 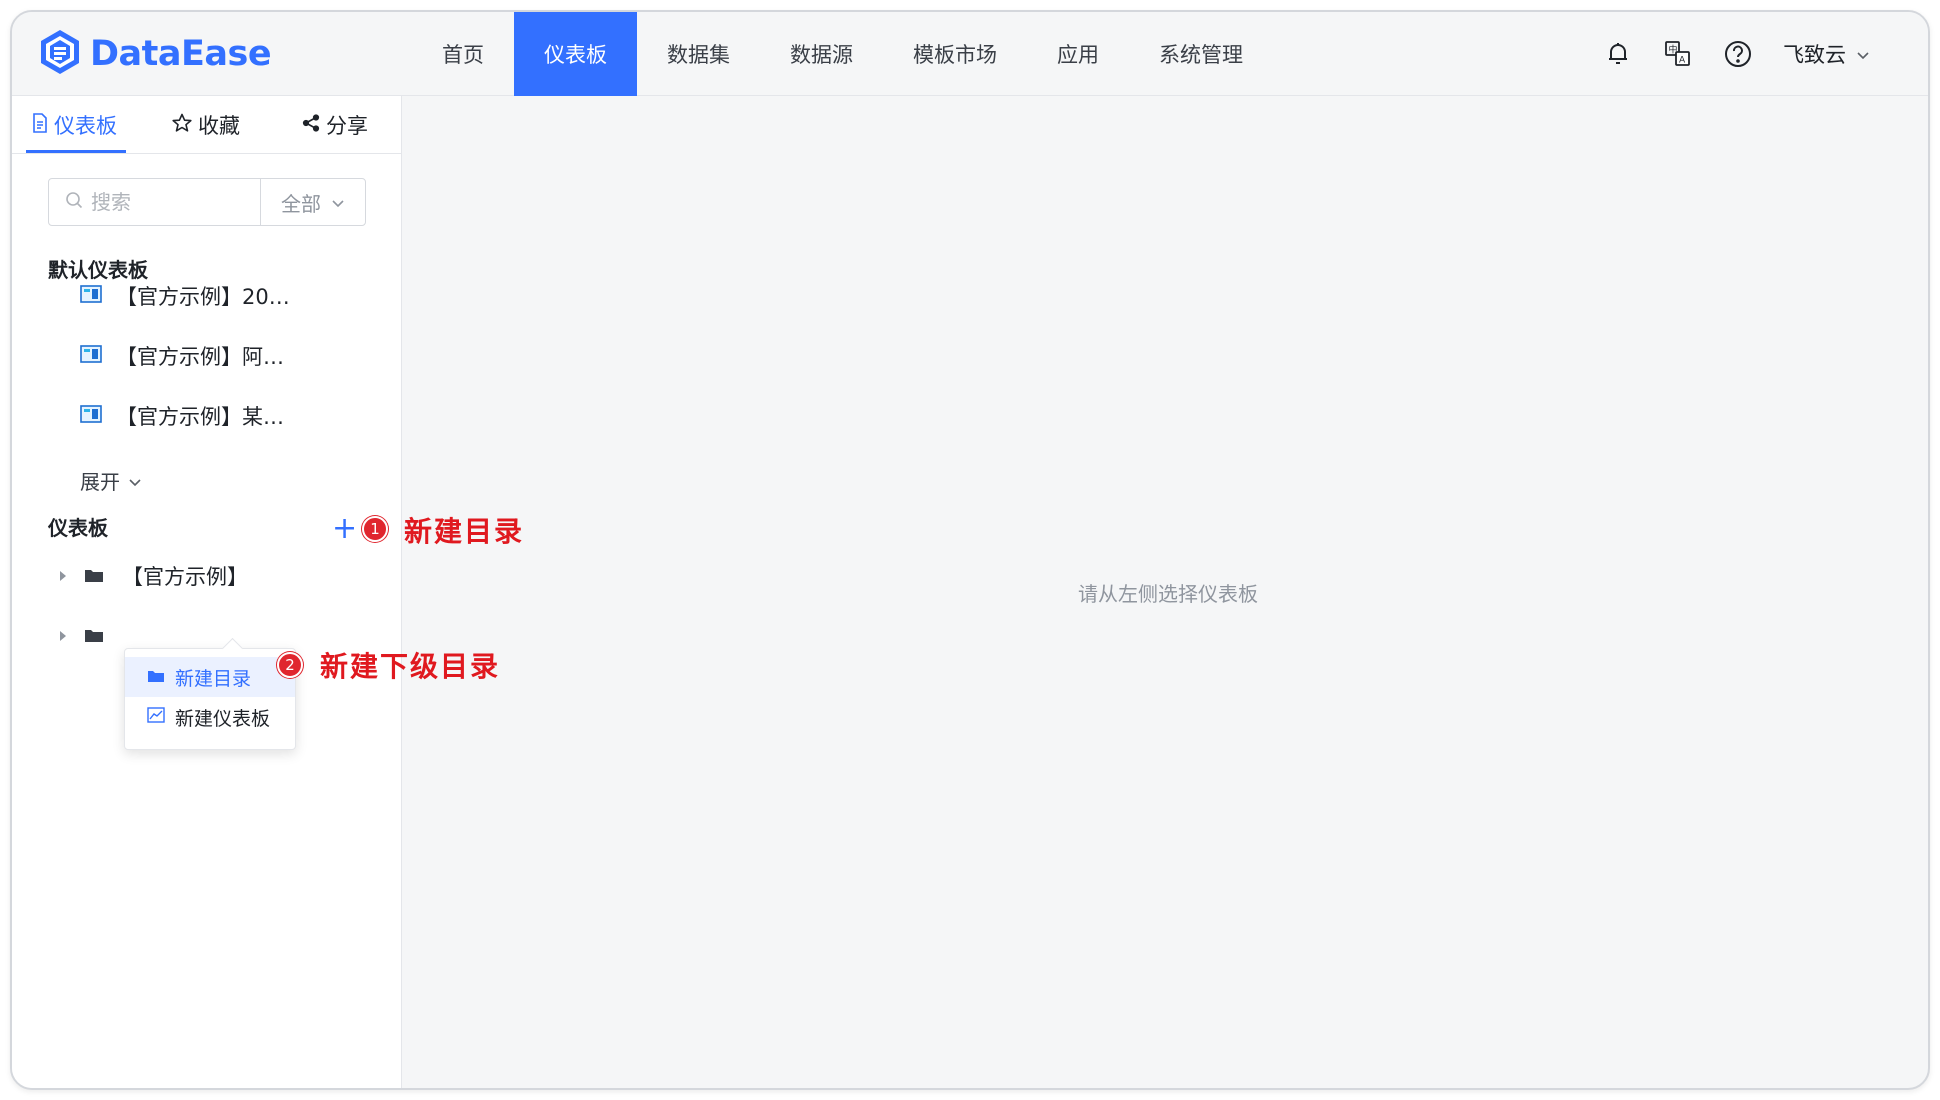 I want to click on plus-icon: +, so click(x=344, y=529).